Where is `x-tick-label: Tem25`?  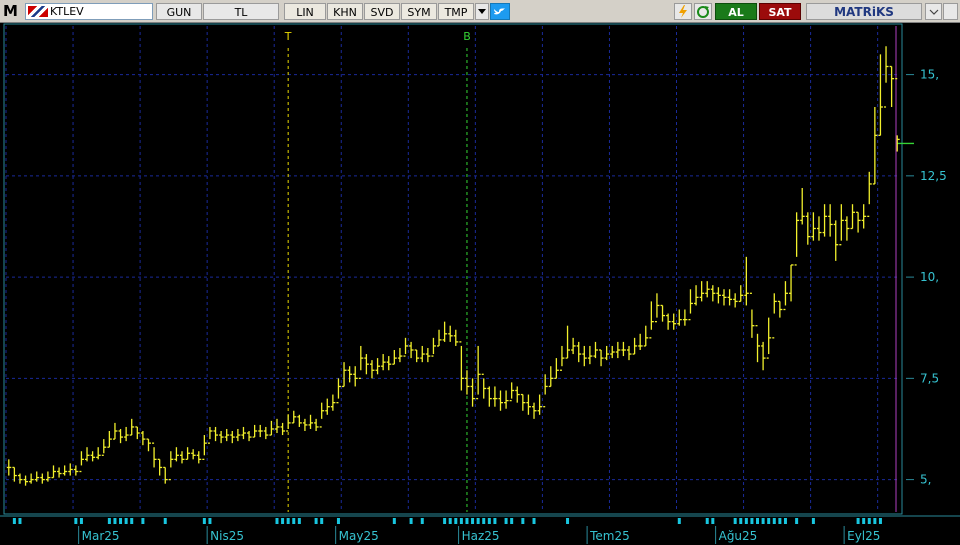
x-tick-label: Tem25 is located at coordinates (609, 536).